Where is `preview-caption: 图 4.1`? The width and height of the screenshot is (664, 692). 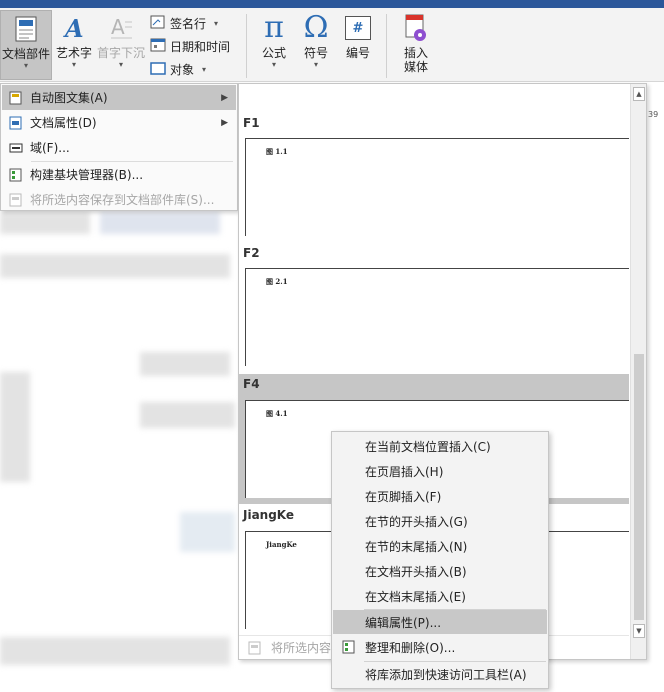 preview-caption: 图 4.1 is located at coordinates (277, 413).